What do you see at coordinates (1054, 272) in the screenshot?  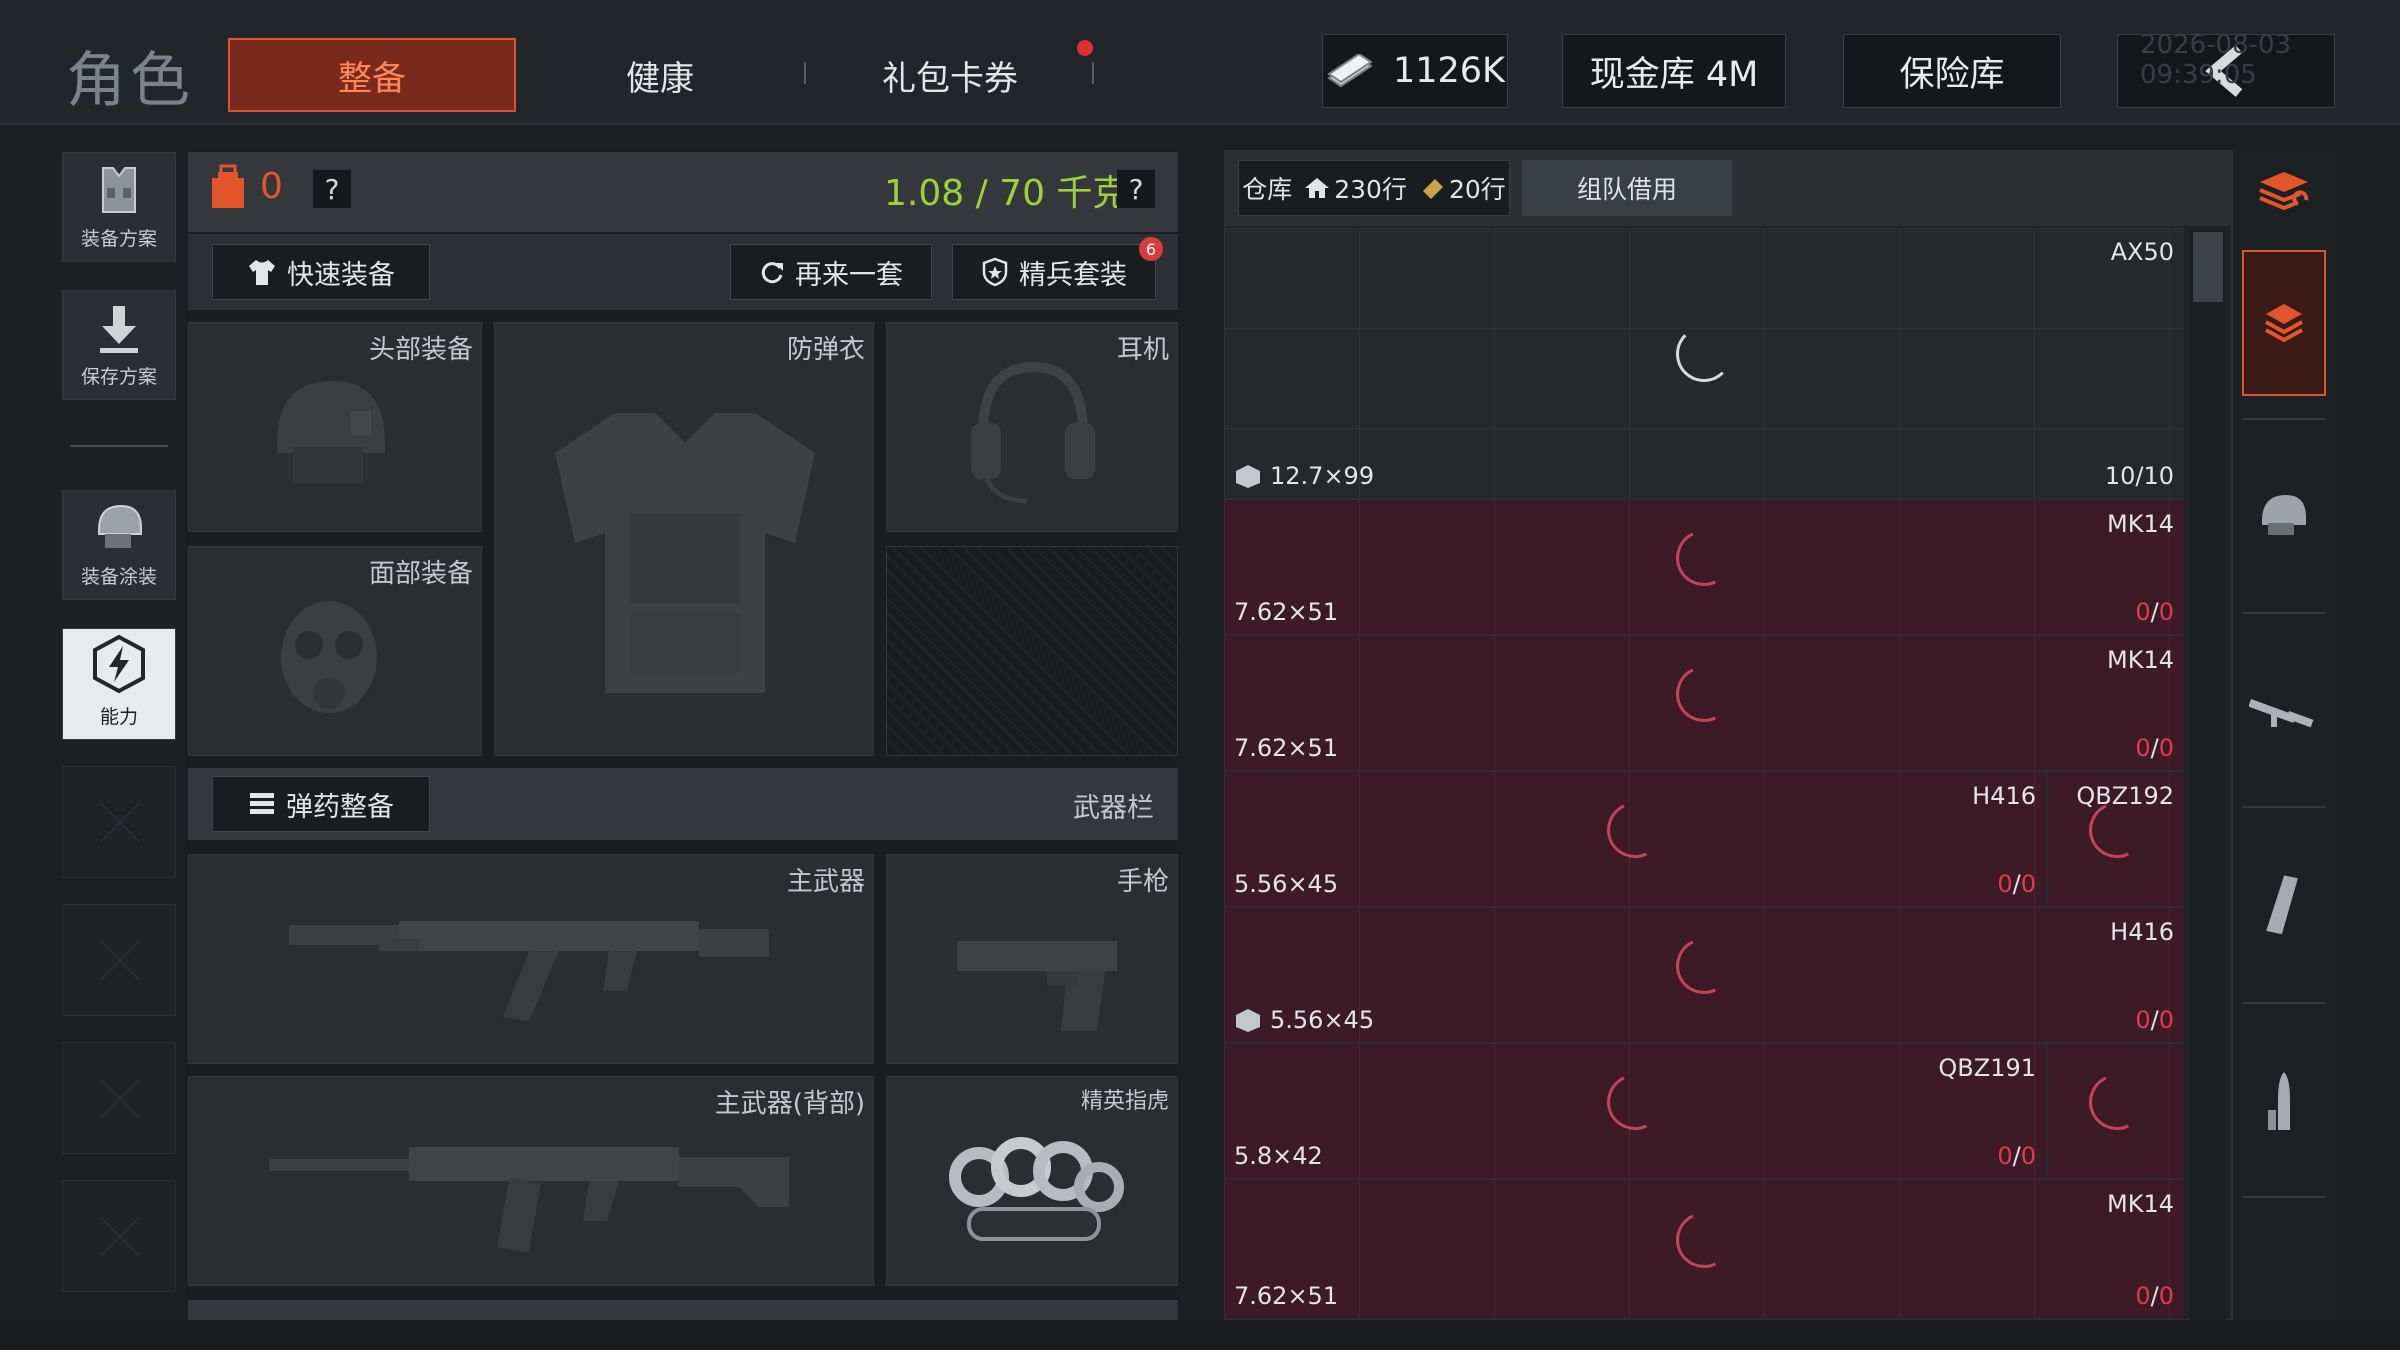 I see `elite-set-button: 精兵套装` at bounding box center [1054, 272].